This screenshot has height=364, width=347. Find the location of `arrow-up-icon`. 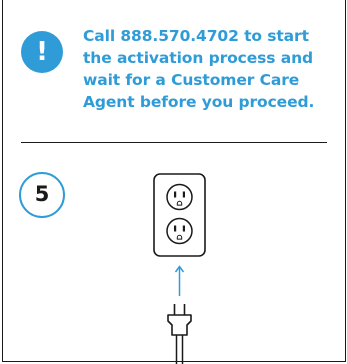

arrow-up-icon is located at coordinates (179, 280).